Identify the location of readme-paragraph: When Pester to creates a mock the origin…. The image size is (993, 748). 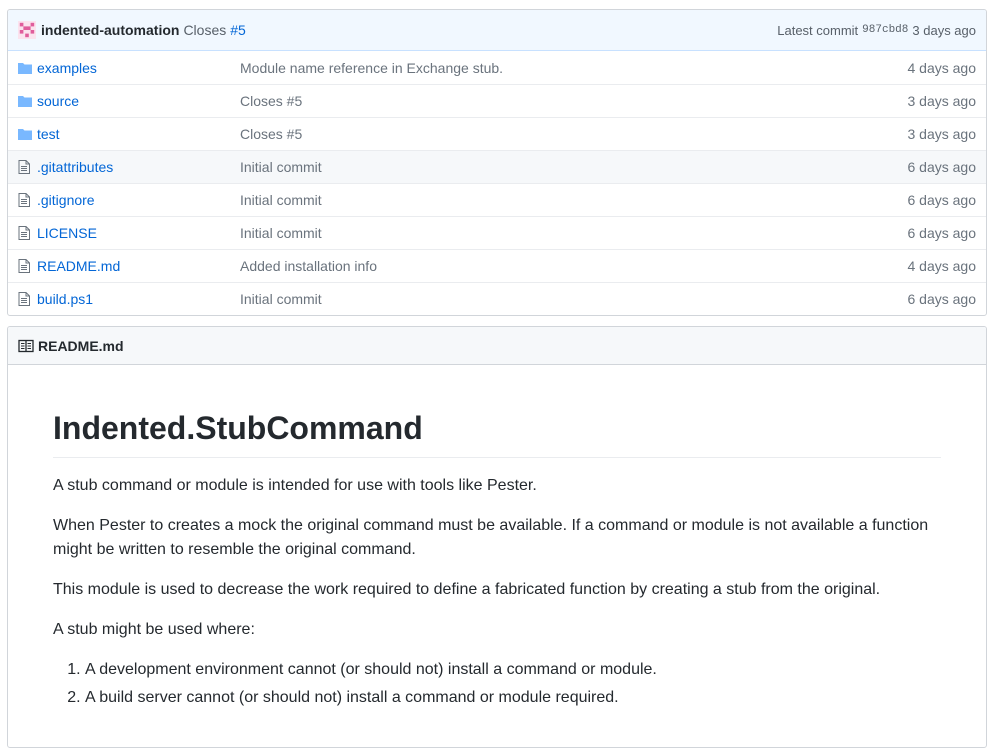
(491, 537).